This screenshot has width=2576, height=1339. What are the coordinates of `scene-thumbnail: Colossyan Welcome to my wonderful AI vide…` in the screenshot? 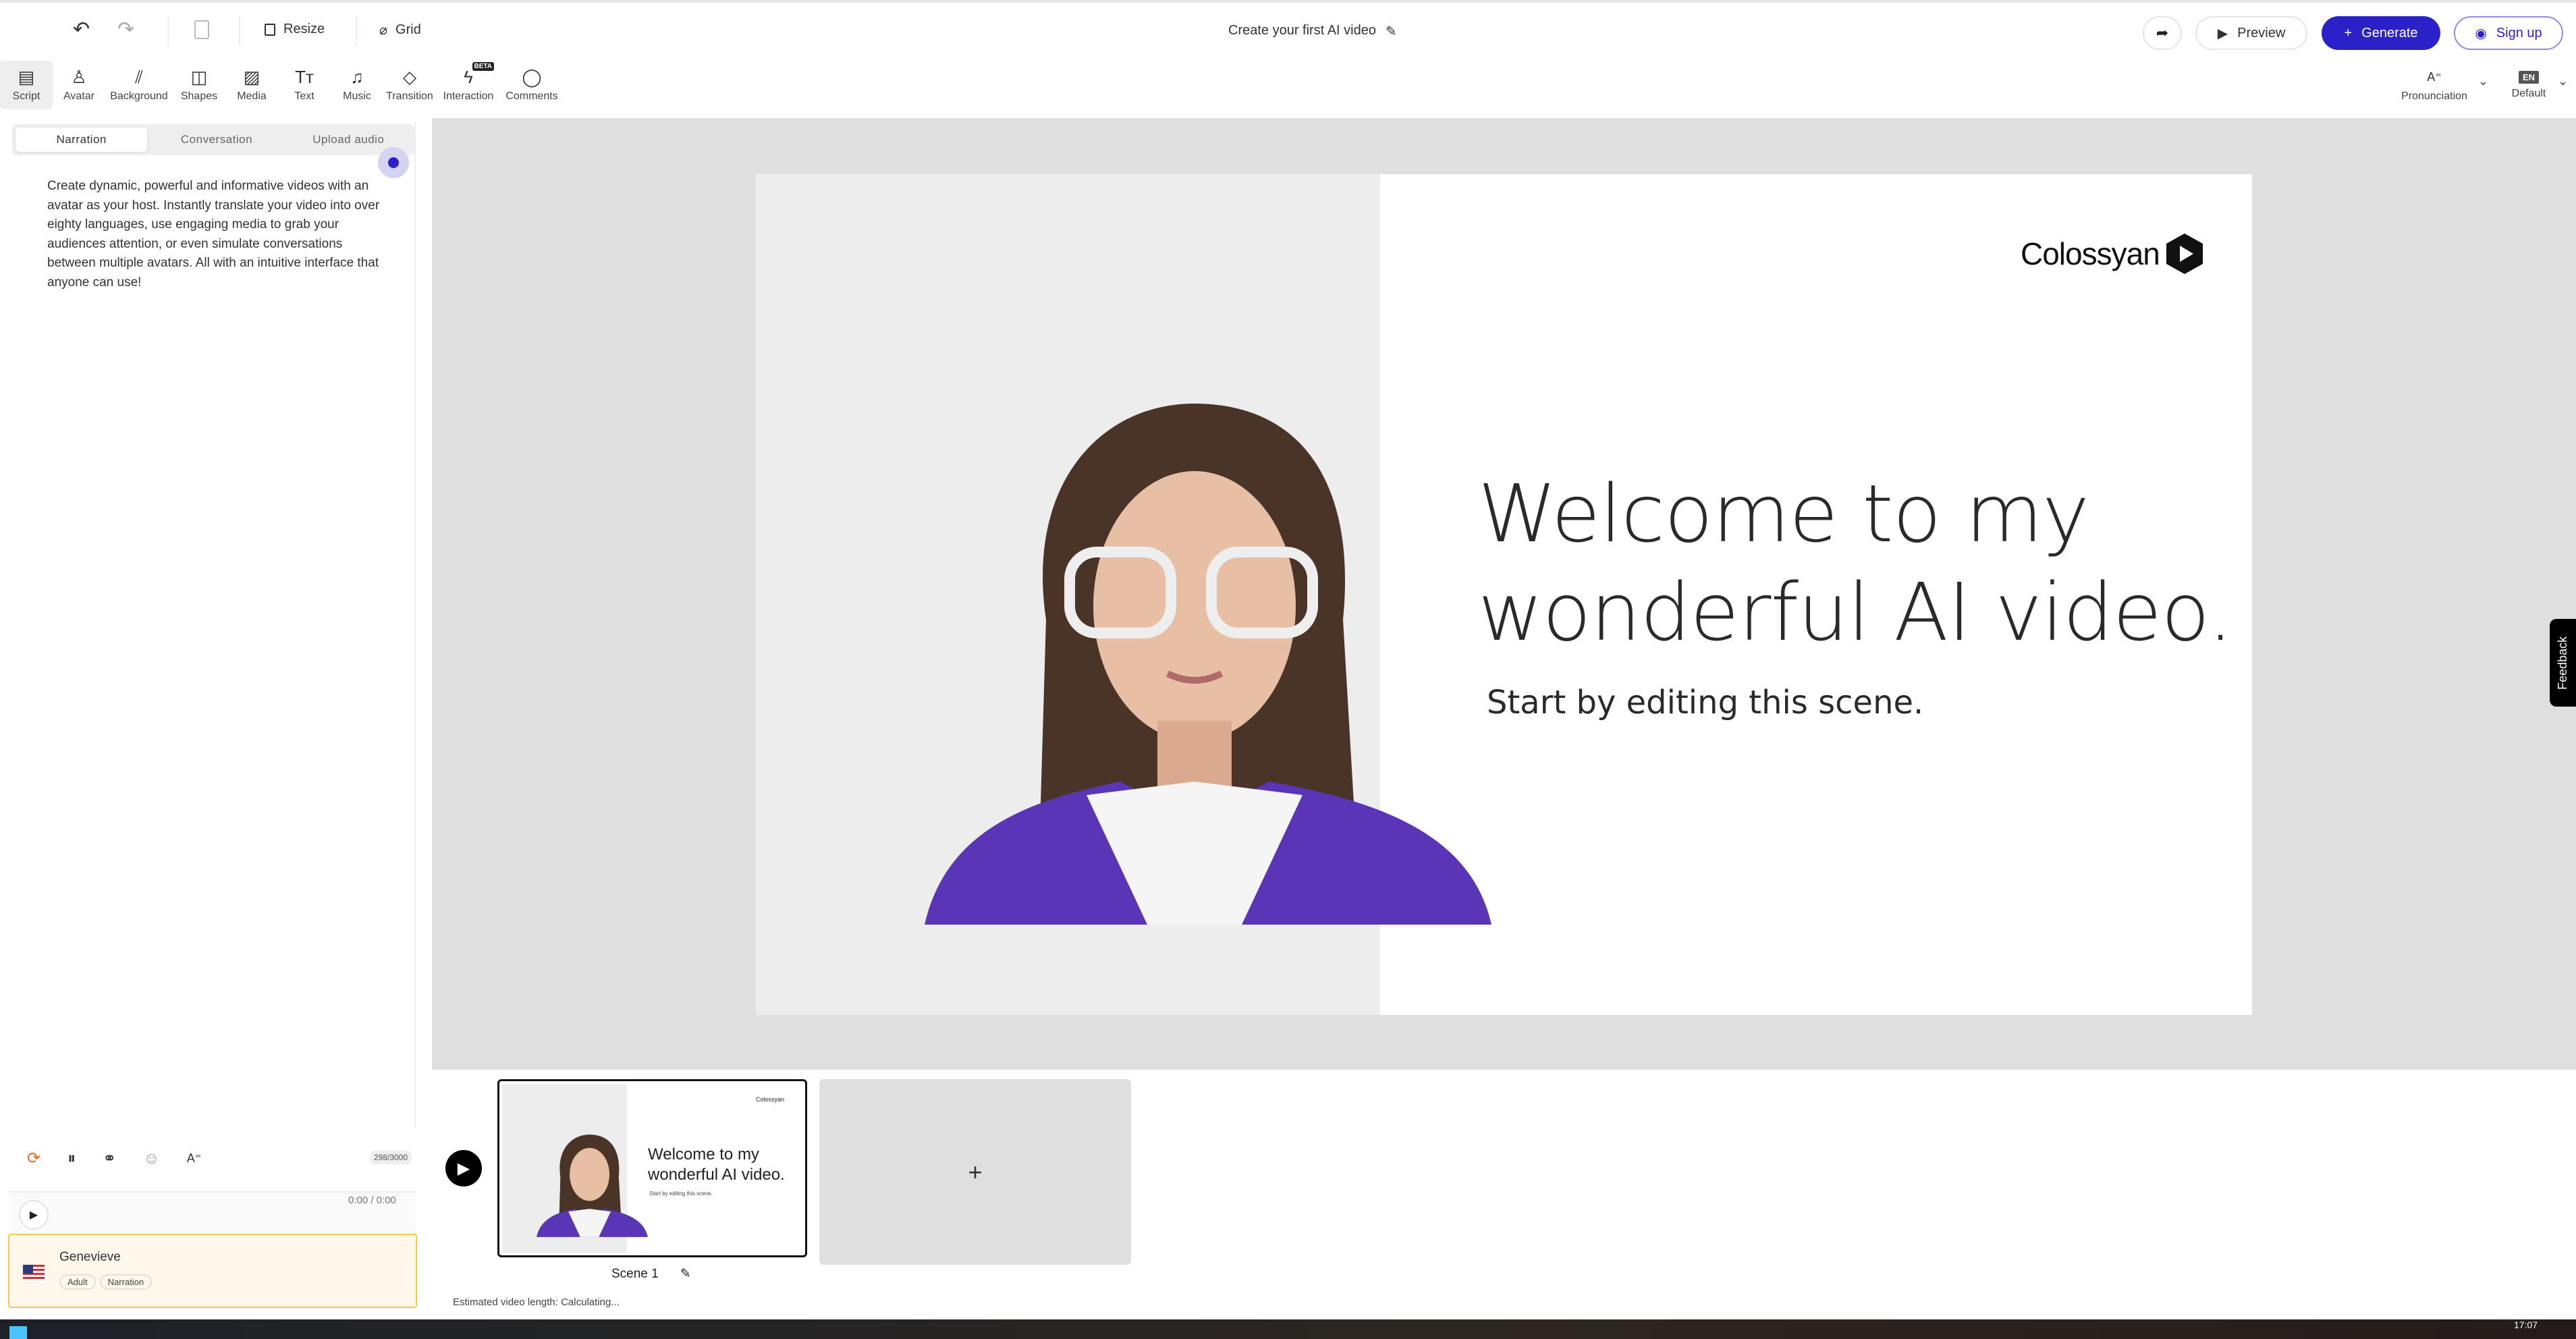 It's located at (652, 1168).